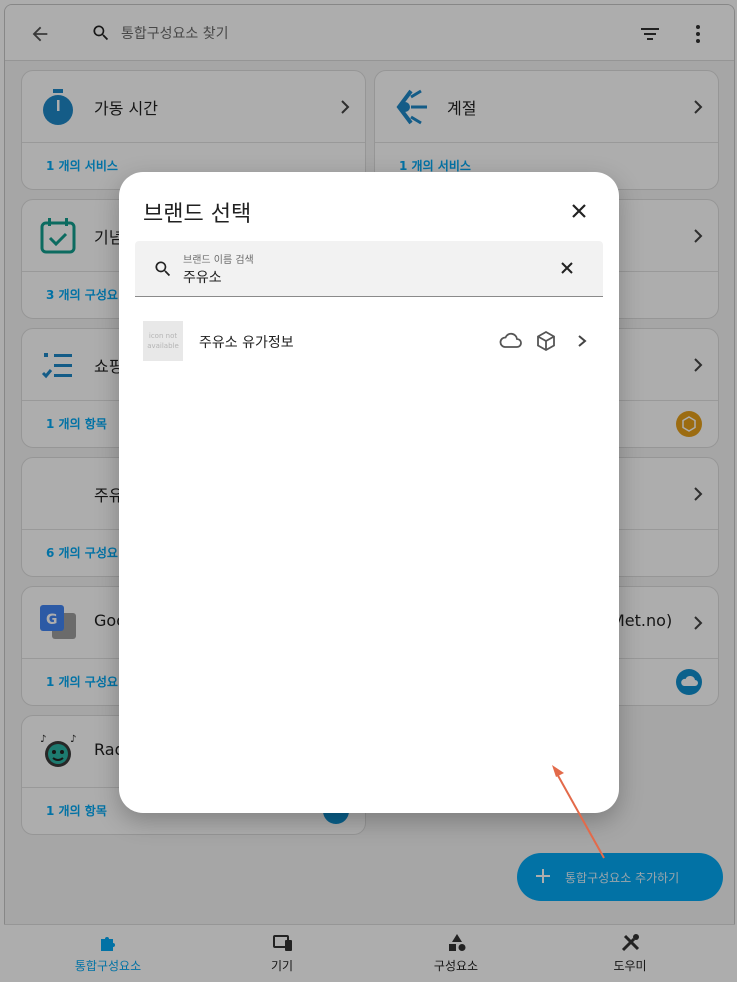  What do you see at coordinates (510, 340) in the screenshot?
I see `cloud-icon` at bounding box center [510, 340].